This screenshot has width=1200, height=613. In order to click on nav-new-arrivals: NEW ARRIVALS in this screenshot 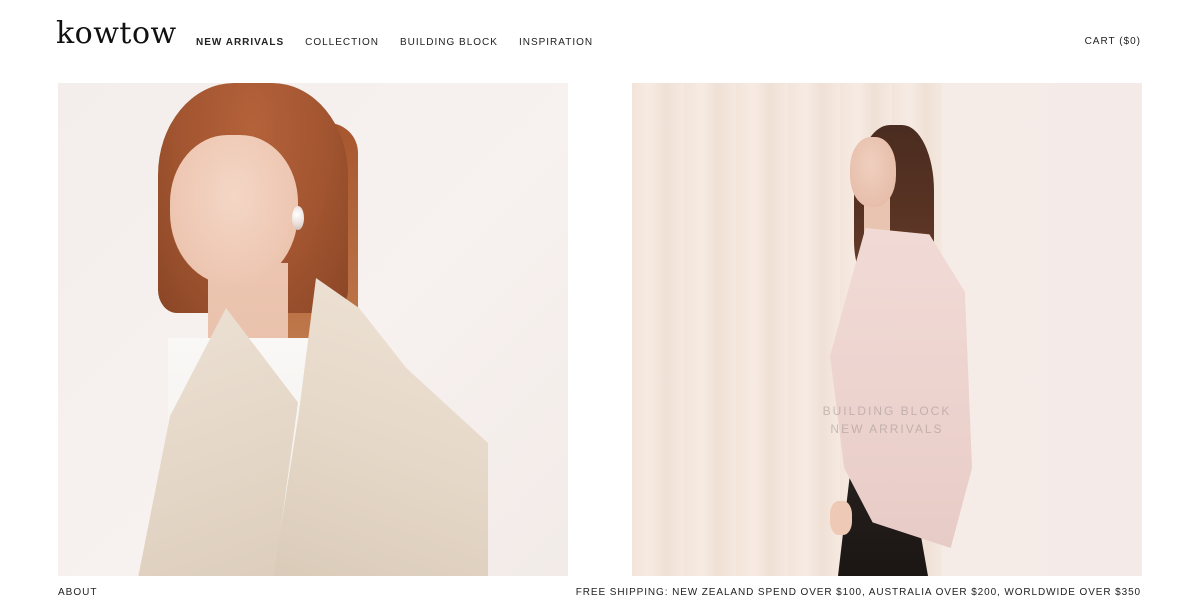, I will do `click(240, 42)`.